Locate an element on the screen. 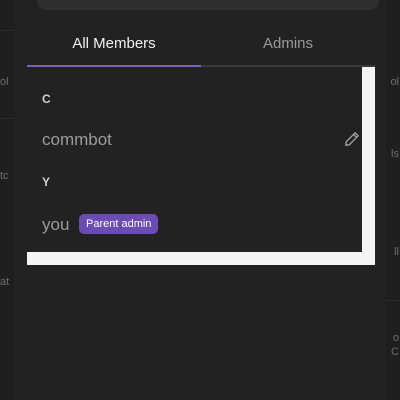  section-header-c: C is located at coordinates (46, 99).